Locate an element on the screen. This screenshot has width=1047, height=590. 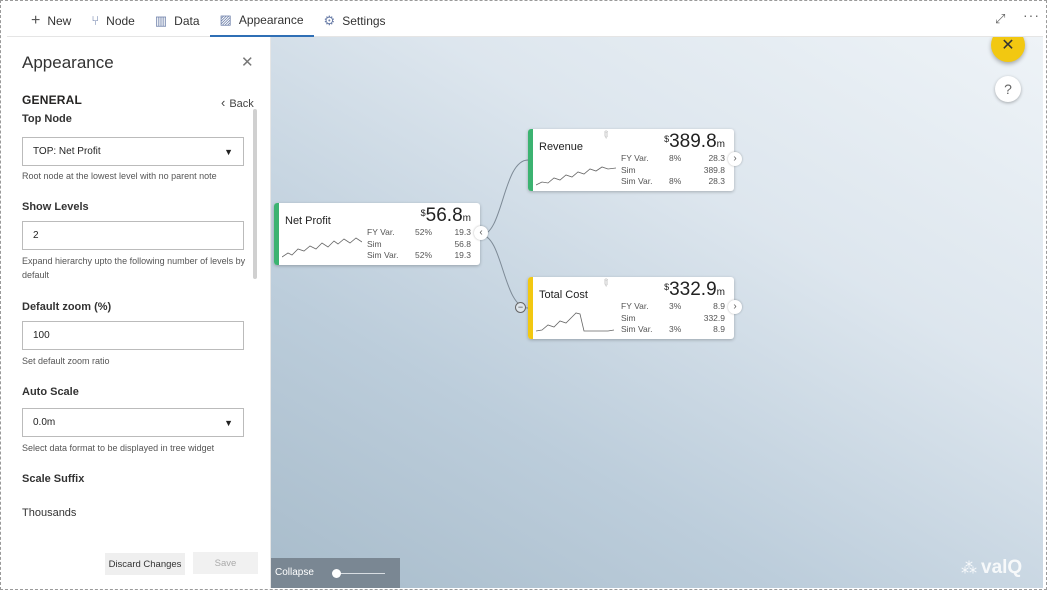
collapse-label: Collapse is located at coordinates (294, 572).